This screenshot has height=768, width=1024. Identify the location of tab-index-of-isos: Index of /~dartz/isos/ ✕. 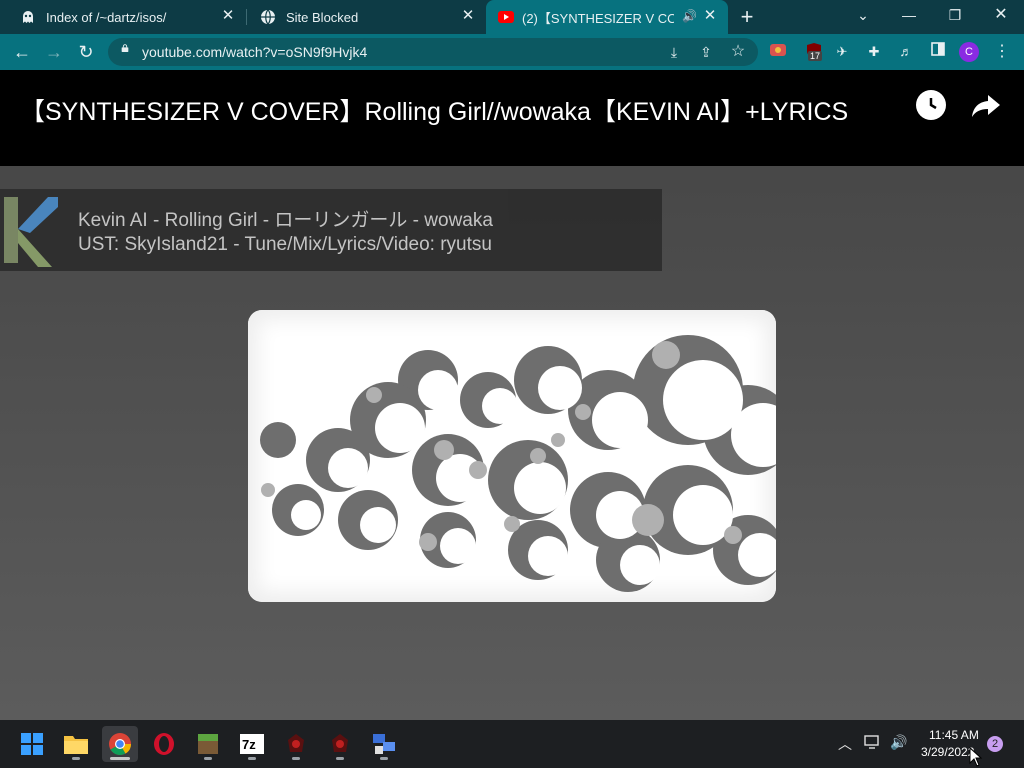
(123, 17).